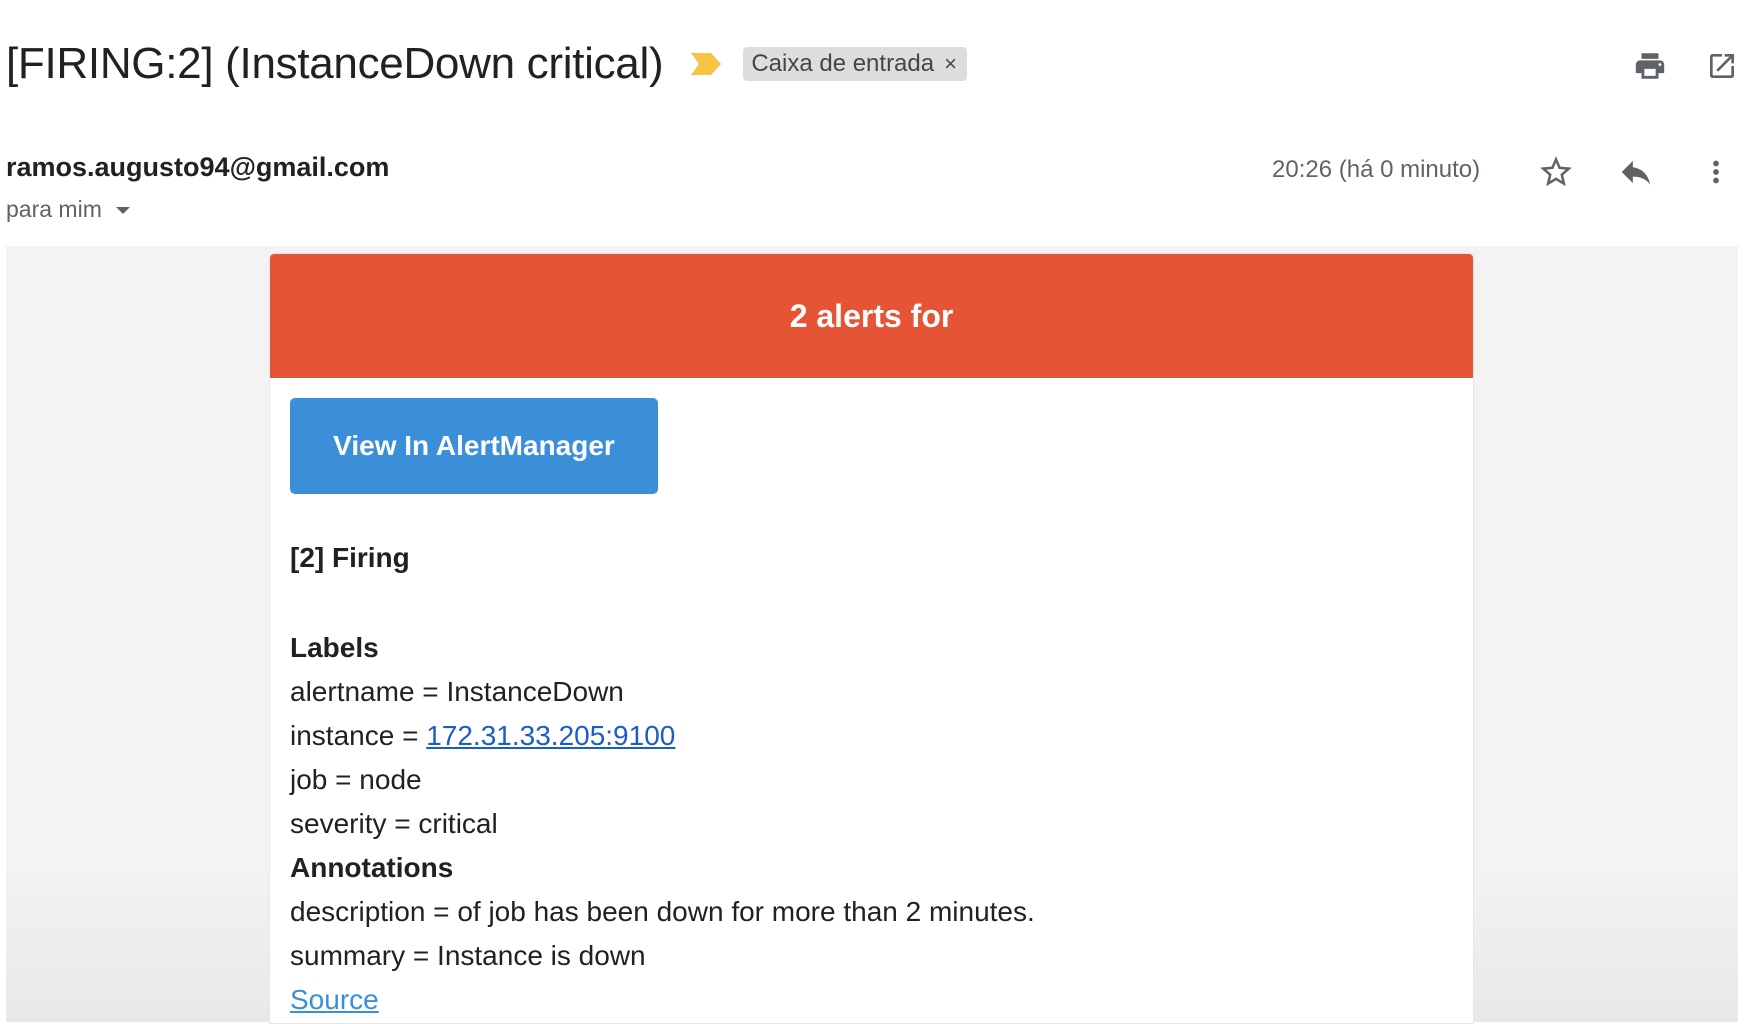  What do you see at coordinates (350, 557) in the screenshot?
I see `firing-heading: [2] Firing` at bounding box center [350, 557].